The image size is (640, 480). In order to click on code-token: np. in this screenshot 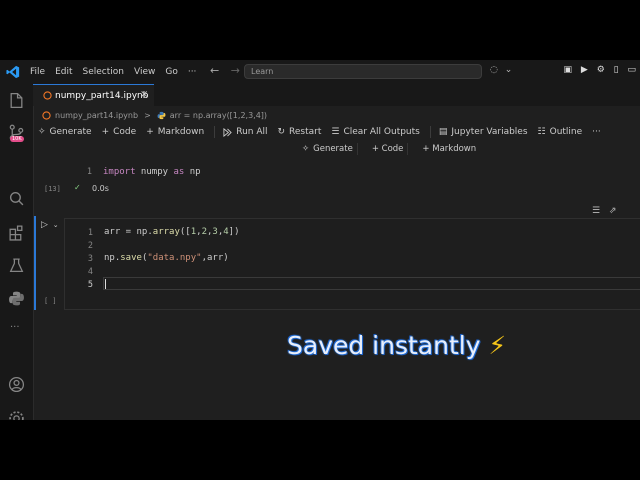, I will do `click(112, 258)`.